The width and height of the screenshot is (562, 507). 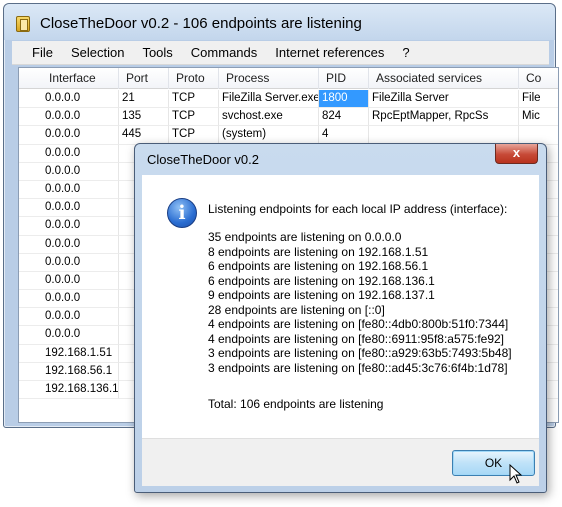 I want to click on endpoint-summary-line: 35 endpoints are listening on 0.0.0.0, so click(x=305, y=237).